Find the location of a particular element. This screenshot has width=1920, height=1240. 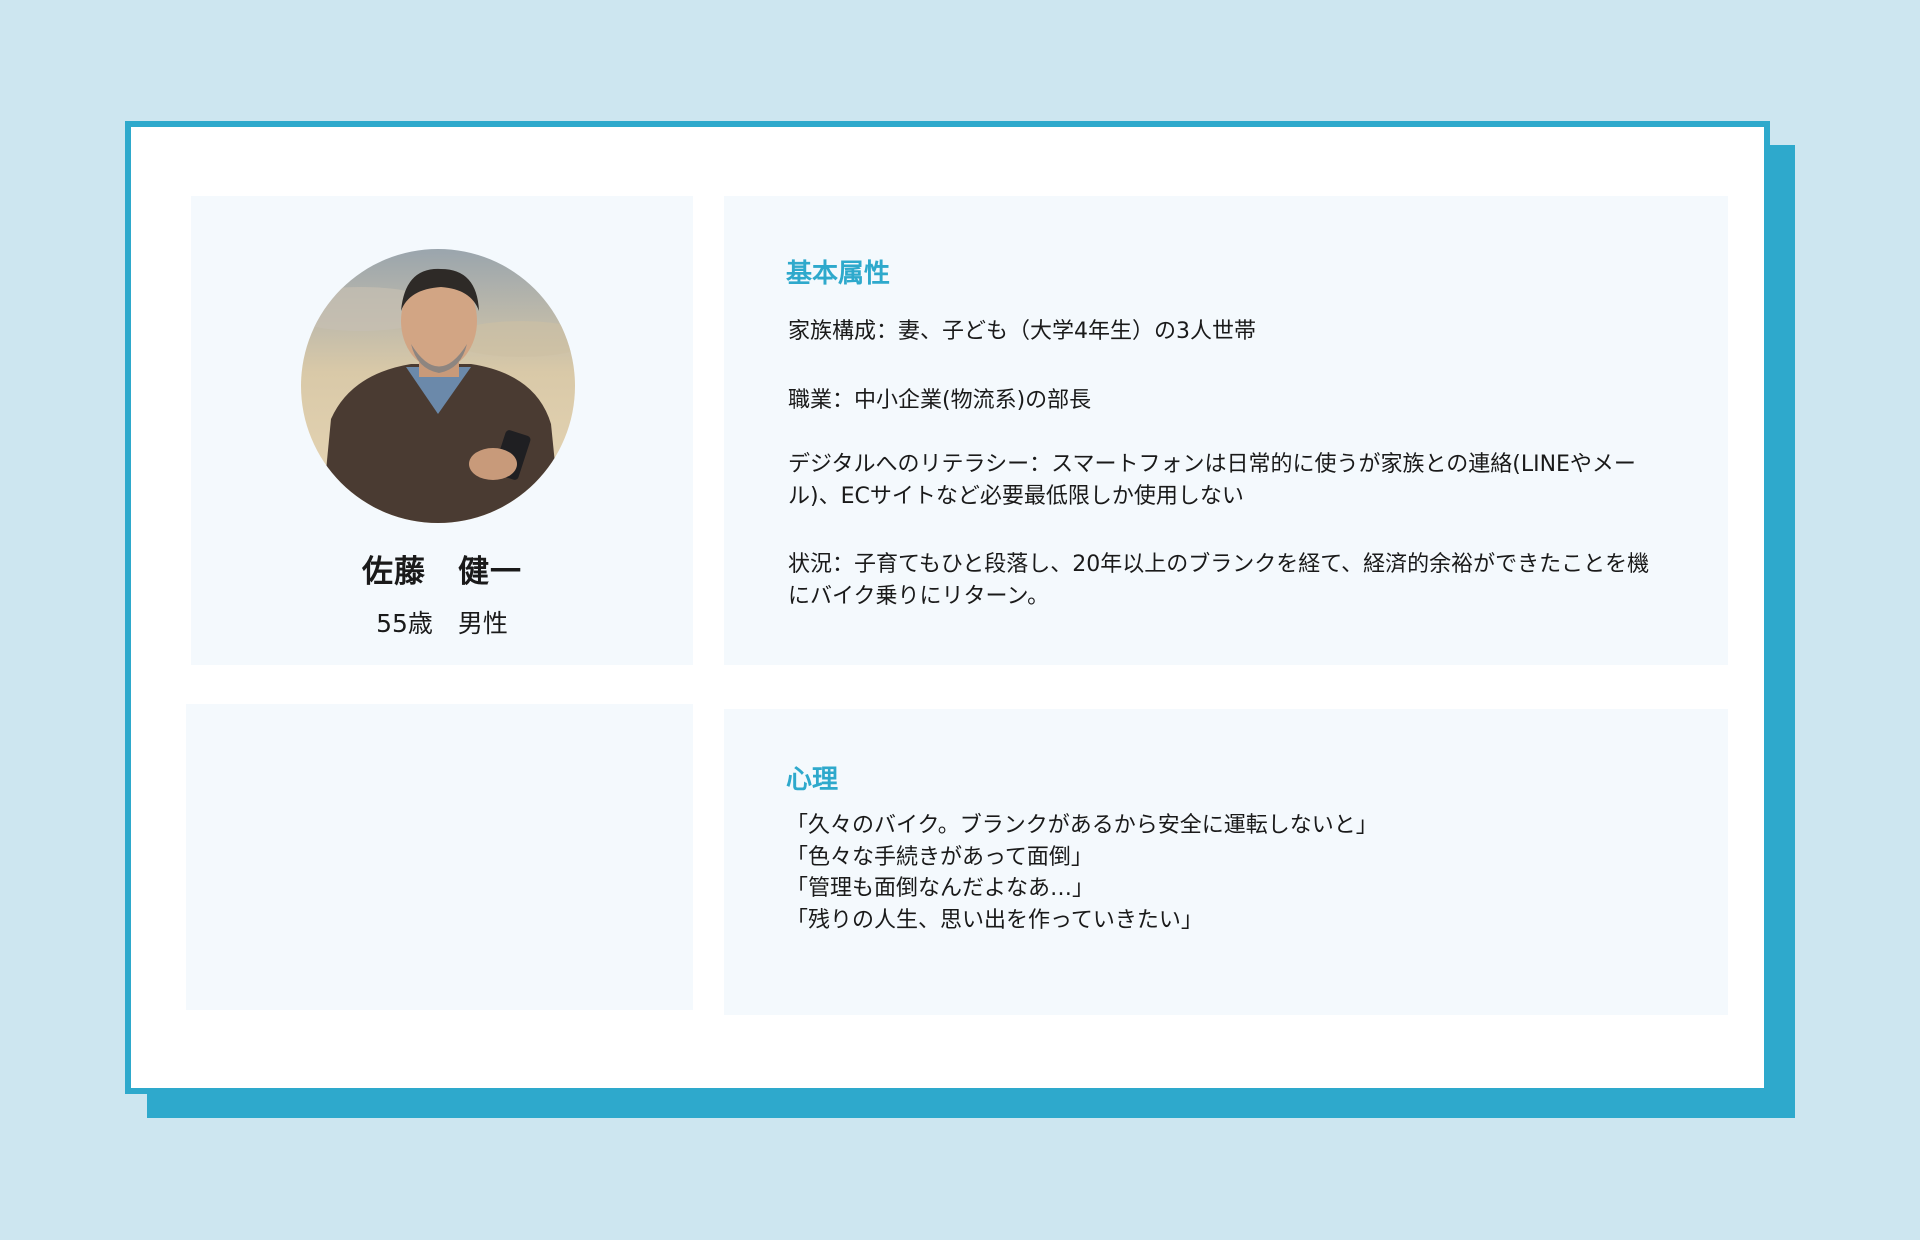

quote-item: 「久々のバイク。ブランクがあるから安全に運転しないと」 is located at coordinates (1082, 825).